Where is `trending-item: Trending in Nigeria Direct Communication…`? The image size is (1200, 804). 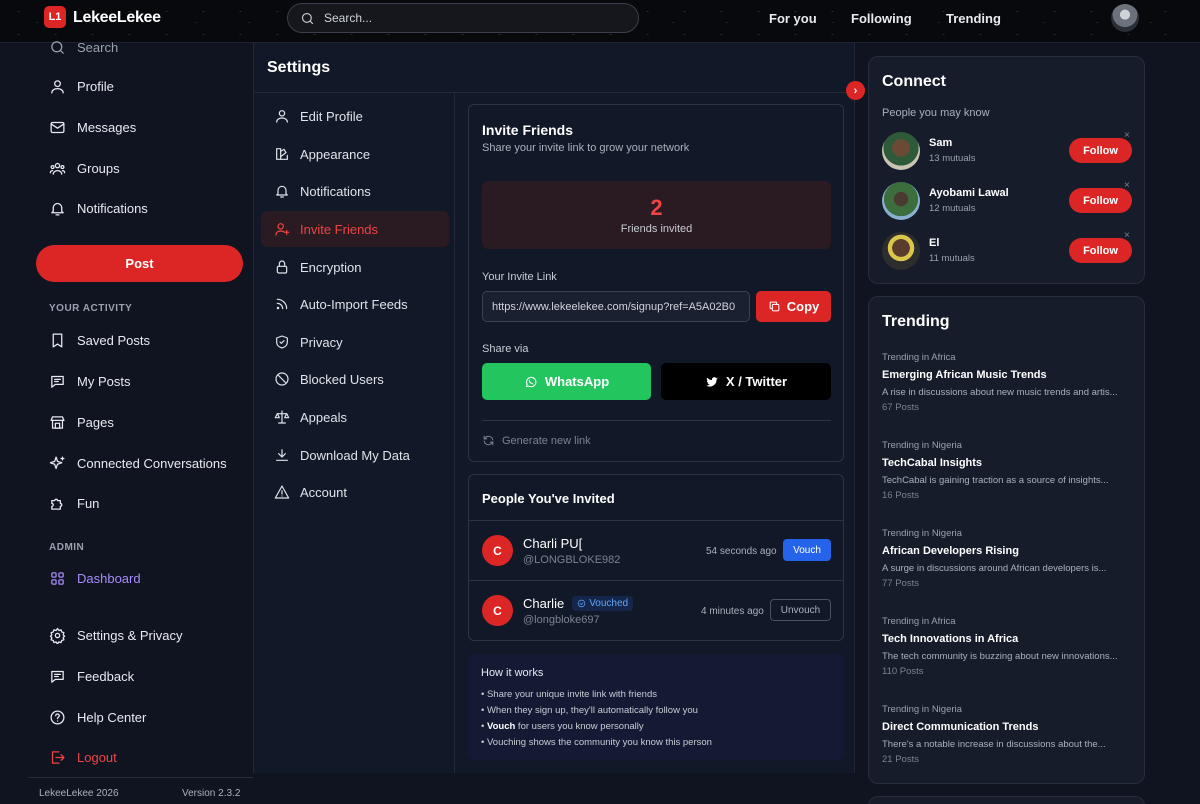 trending-item: Trending in Nigeria Direct Communication… is located at coordinates (1007, 734).